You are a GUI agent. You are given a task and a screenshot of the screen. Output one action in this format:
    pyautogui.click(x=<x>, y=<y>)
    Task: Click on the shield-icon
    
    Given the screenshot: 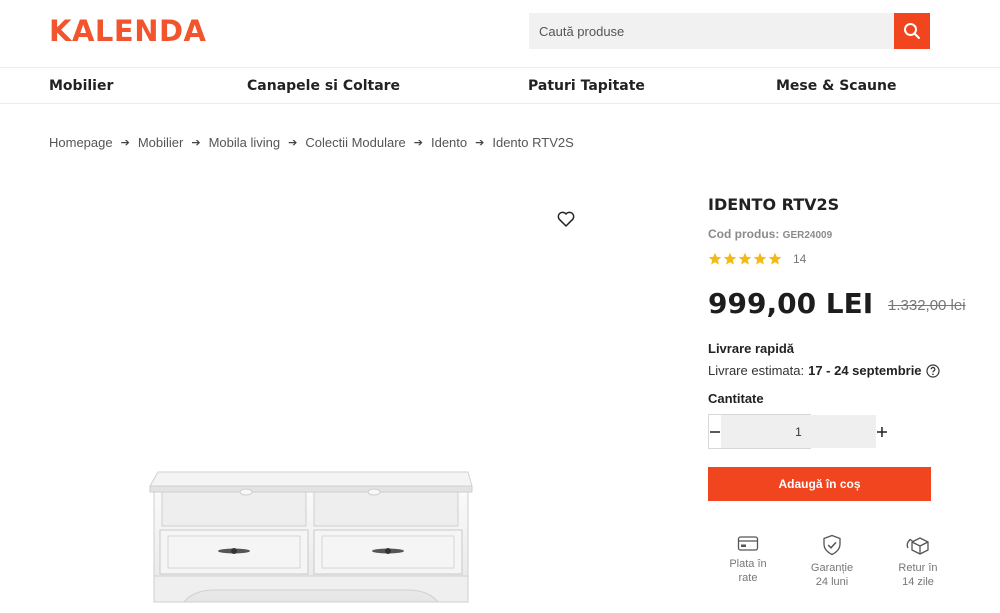 What is the action you would take?
    pyautogui.click(x=832, y=545)
    